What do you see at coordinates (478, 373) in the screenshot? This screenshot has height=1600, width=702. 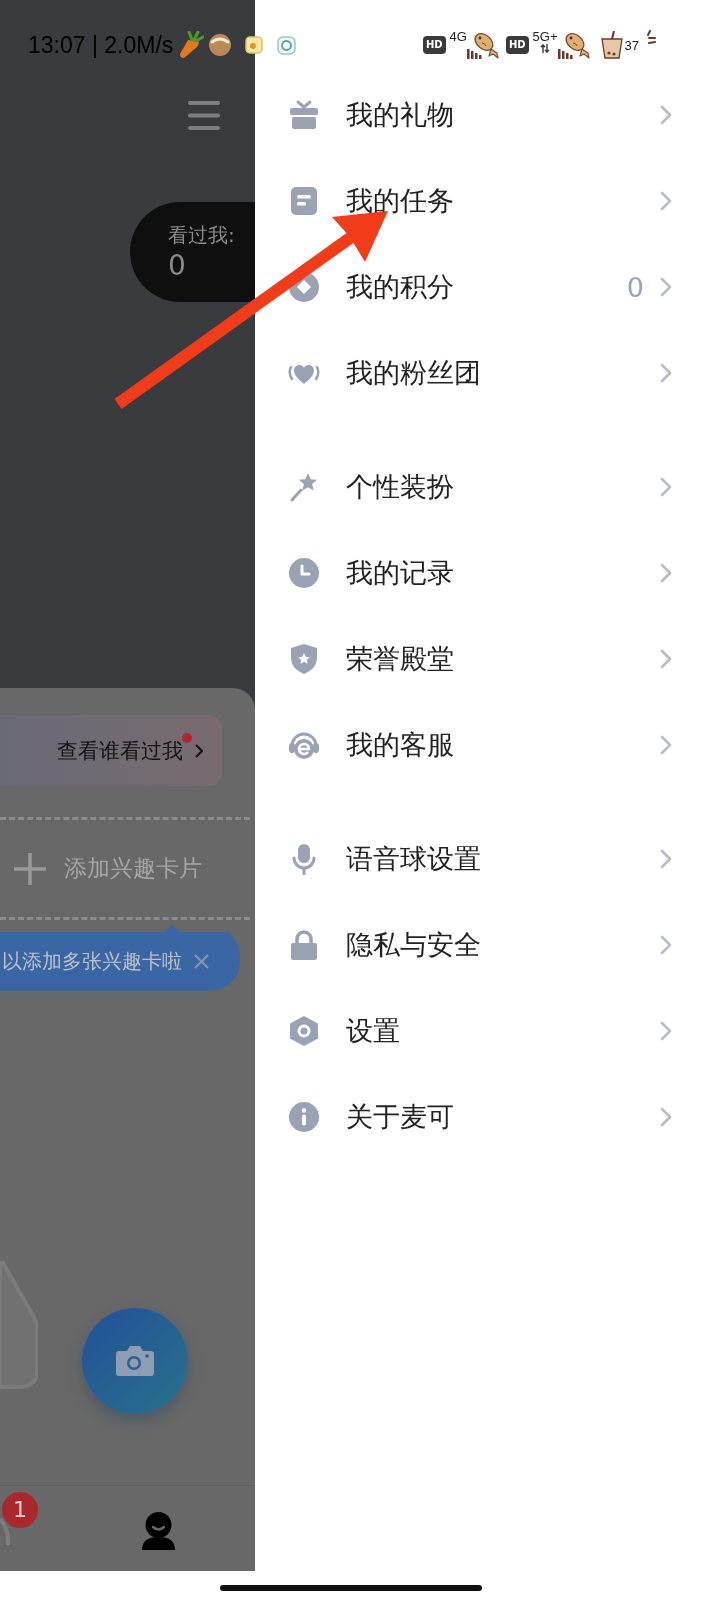 I see `menu-item: 我的粉丝团` at bounding box center [478, 373].